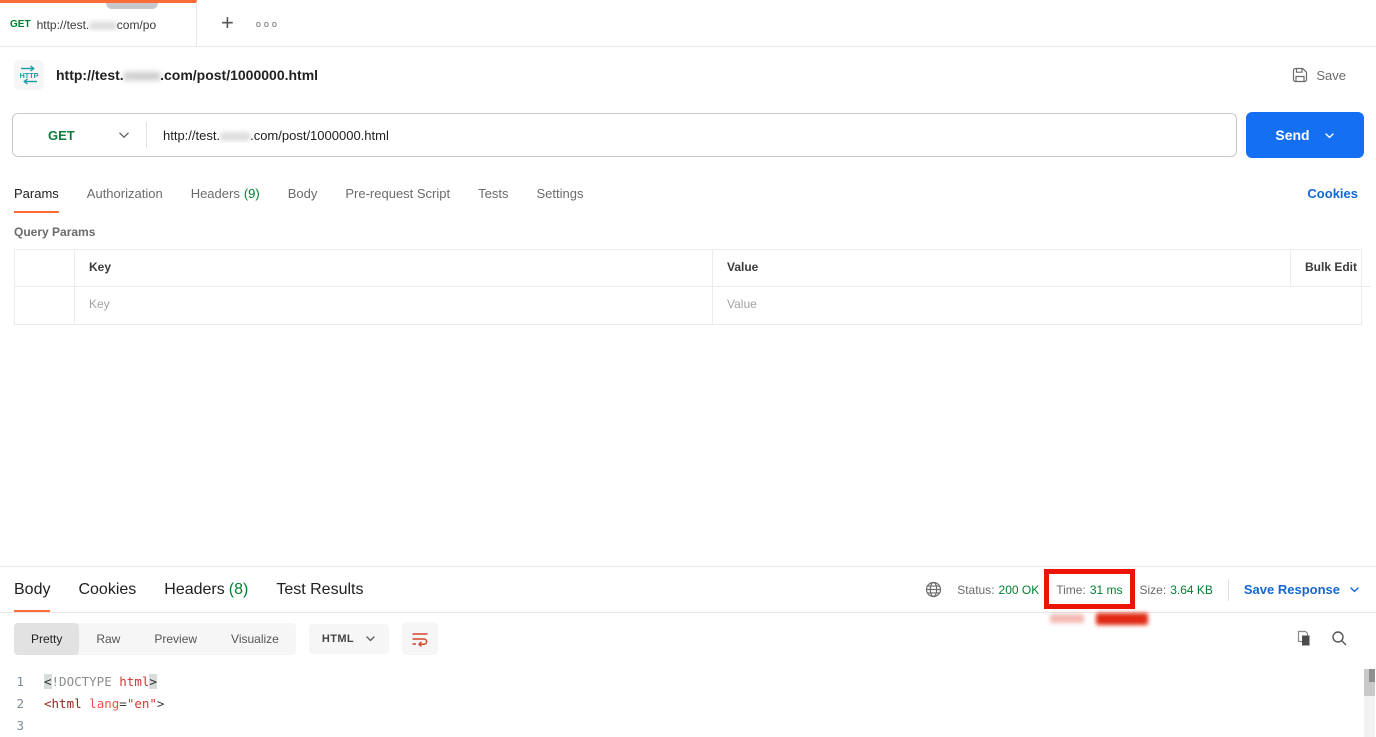 This screenshot has width=1376, height=737. I want to click on view-visualize-button: Visualize, so click(255, 639).